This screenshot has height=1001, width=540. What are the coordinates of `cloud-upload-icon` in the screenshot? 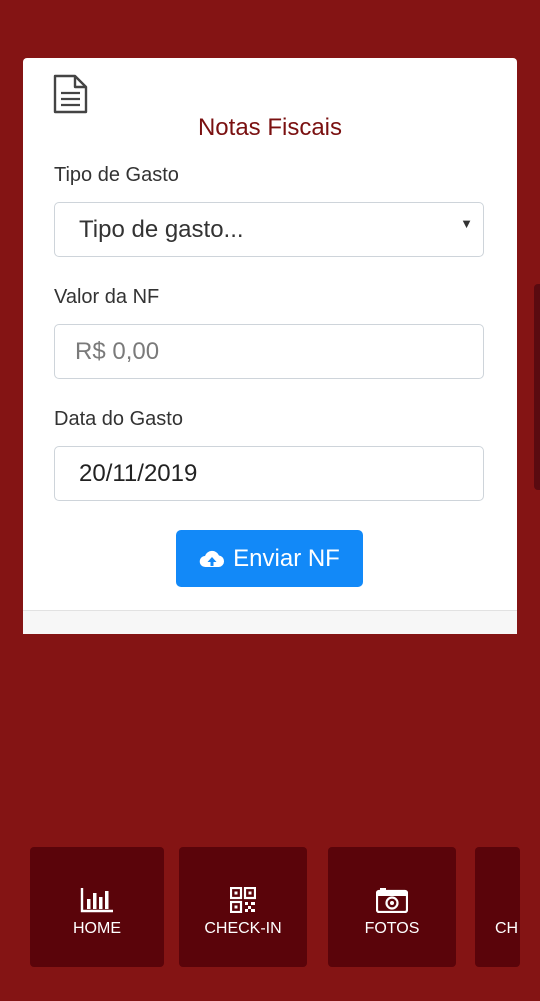 It's located at (212, 558).